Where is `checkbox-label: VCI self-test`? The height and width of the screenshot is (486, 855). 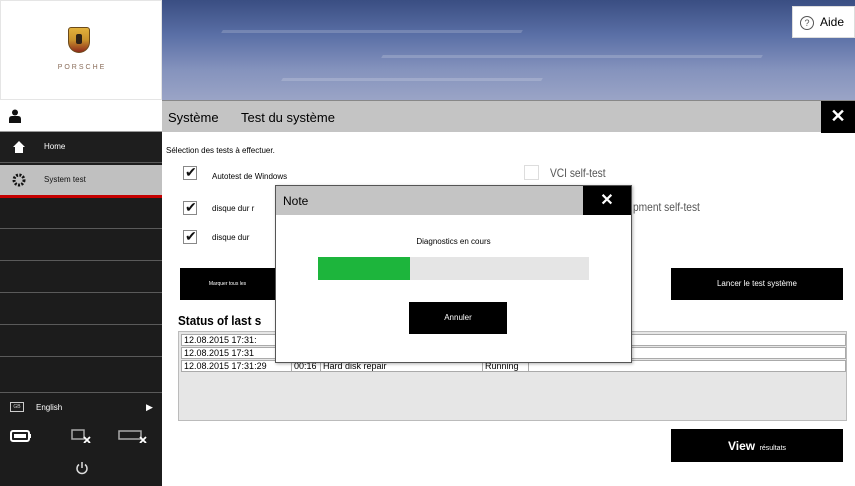
checkbox-label: VCI self-test is located at coordinates (578, 173).